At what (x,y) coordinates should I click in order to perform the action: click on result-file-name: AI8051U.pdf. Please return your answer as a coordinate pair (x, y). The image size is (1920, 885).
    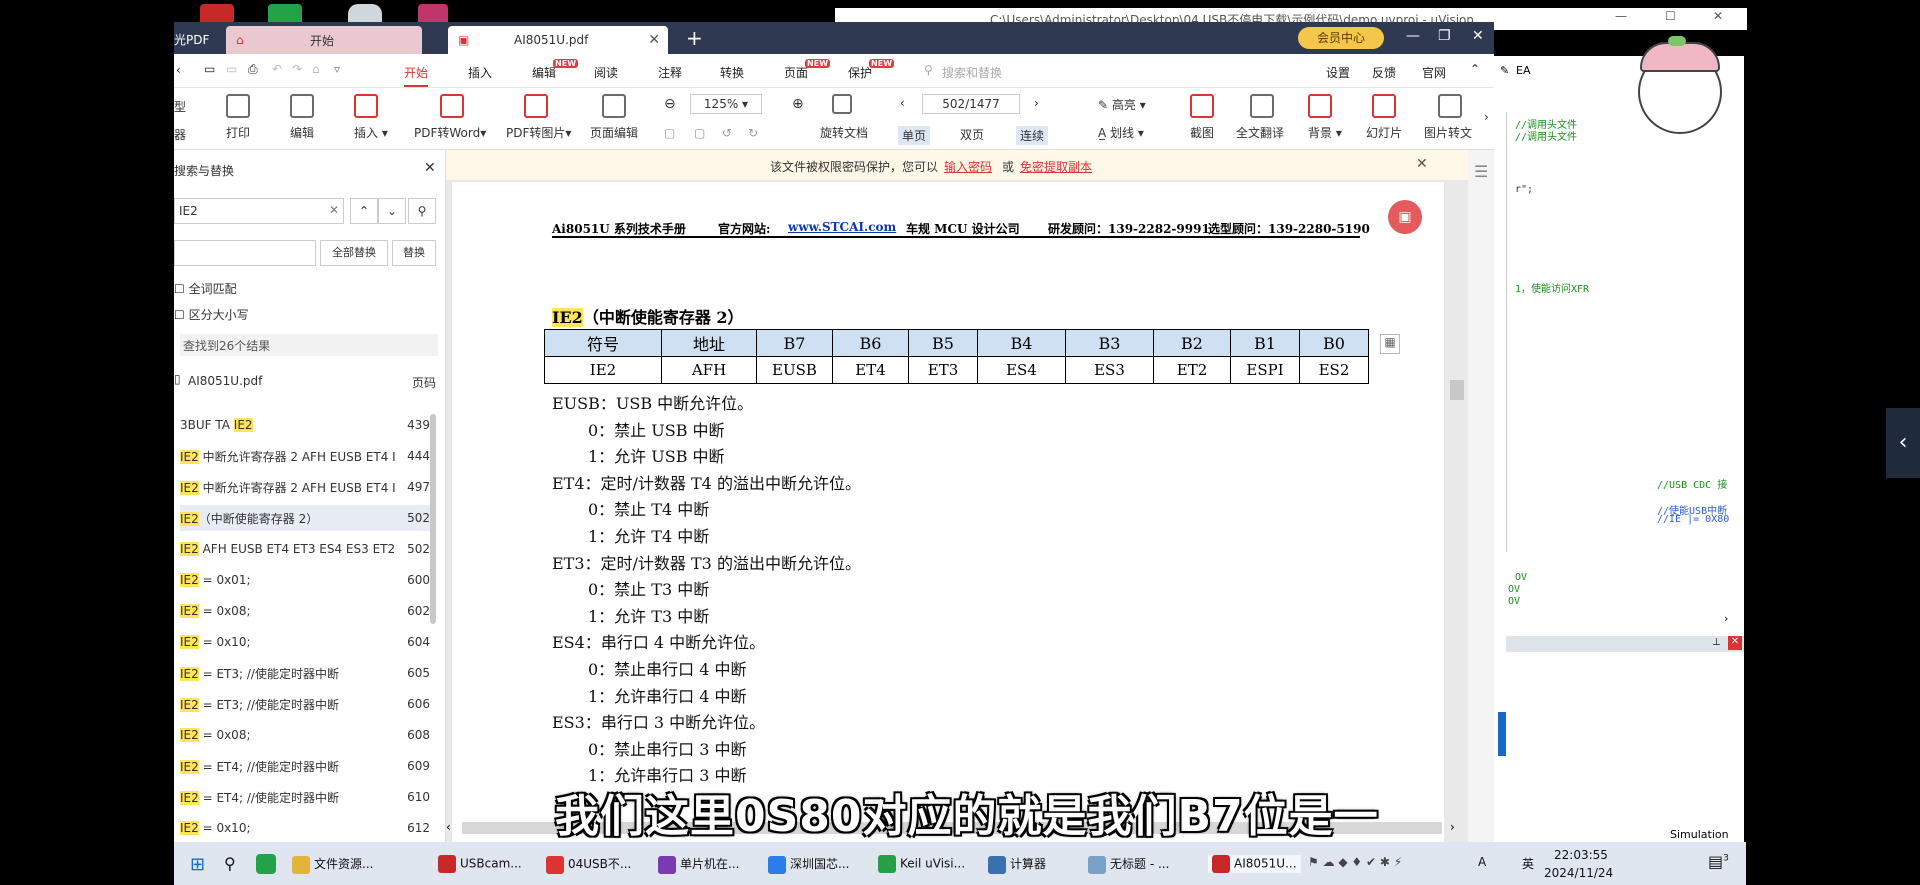
    Looking at the image, I should click on (225, 381).